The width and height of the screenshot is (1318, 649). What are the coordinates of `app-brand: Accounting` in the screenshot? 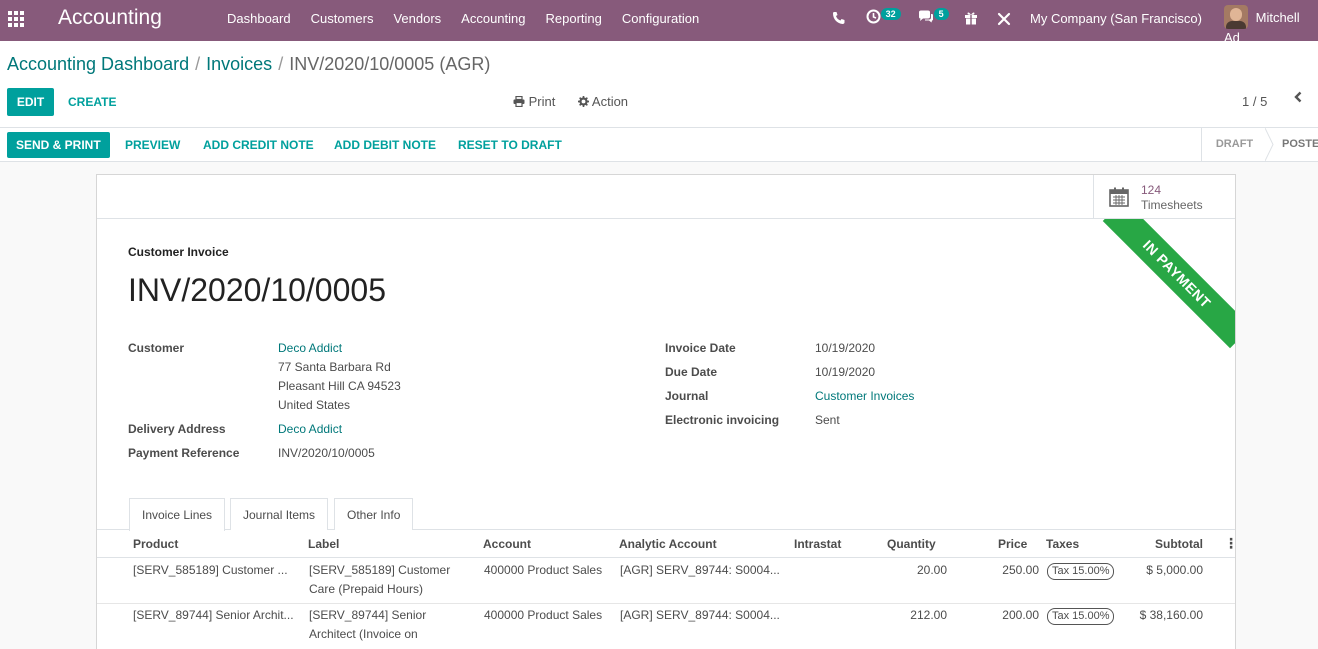 It's located at (110, 18).